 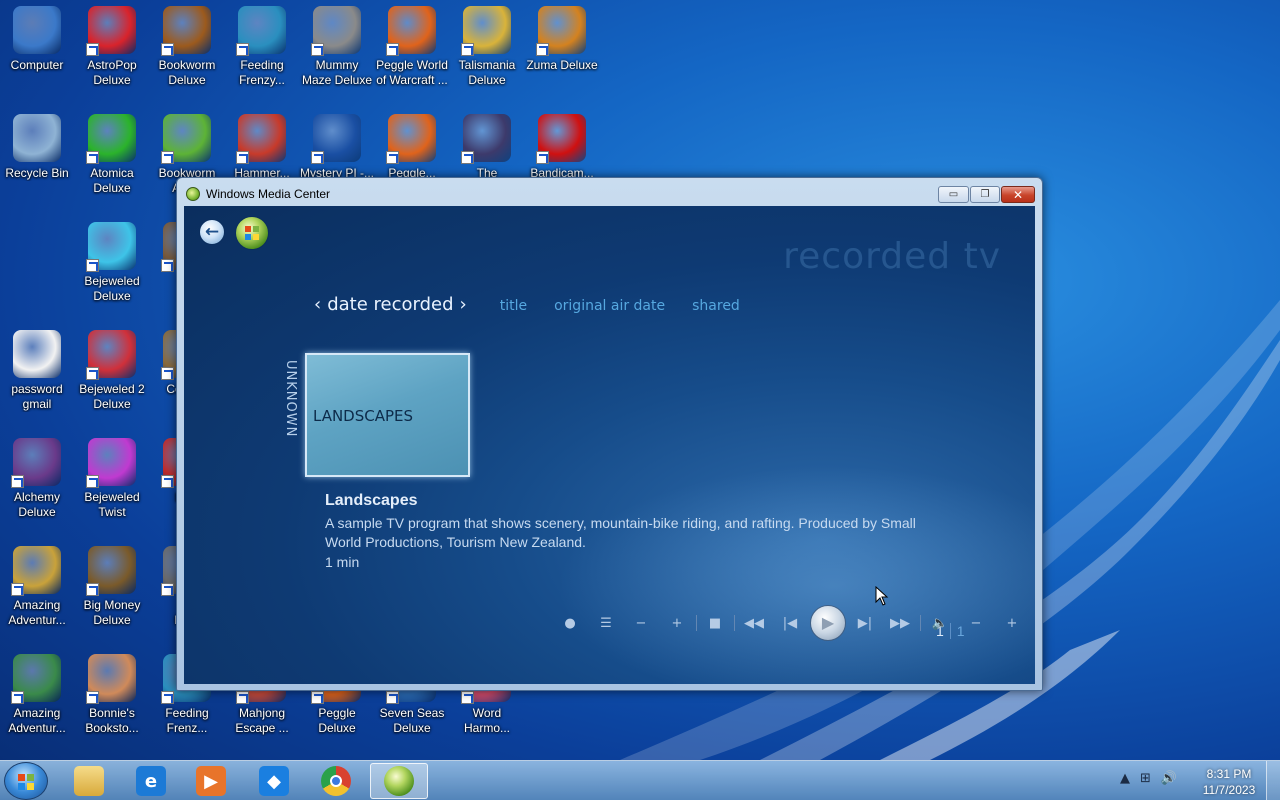 What do you see at coordinates (387, 415) in the screenshot?
I see `recording-tile-landscapes: LANDSCAPES` at bounding box center [387, 415].